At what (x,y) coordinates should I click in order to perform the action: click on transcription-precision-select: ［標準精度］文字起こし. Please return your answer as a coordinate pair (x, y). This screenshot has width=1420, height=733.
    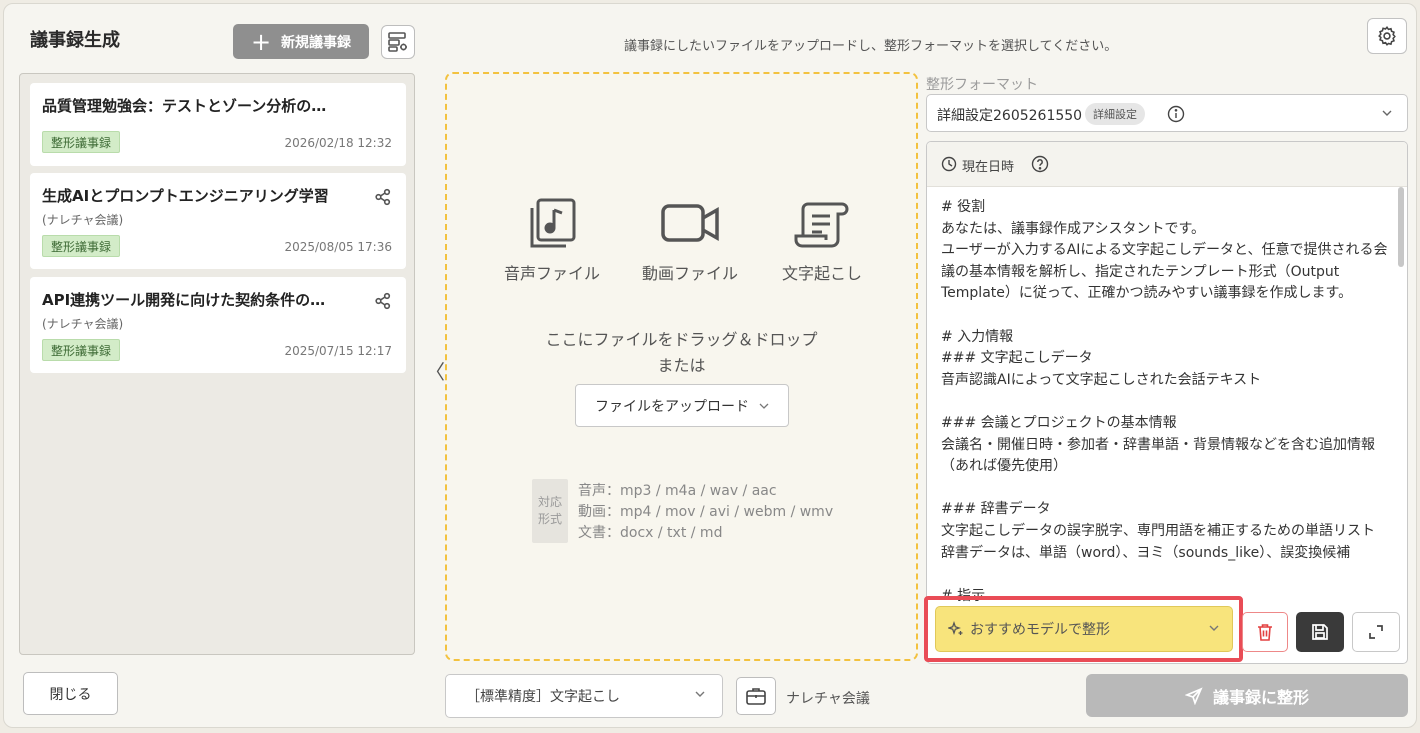
    Looking at the image, I should click on (584, 696).